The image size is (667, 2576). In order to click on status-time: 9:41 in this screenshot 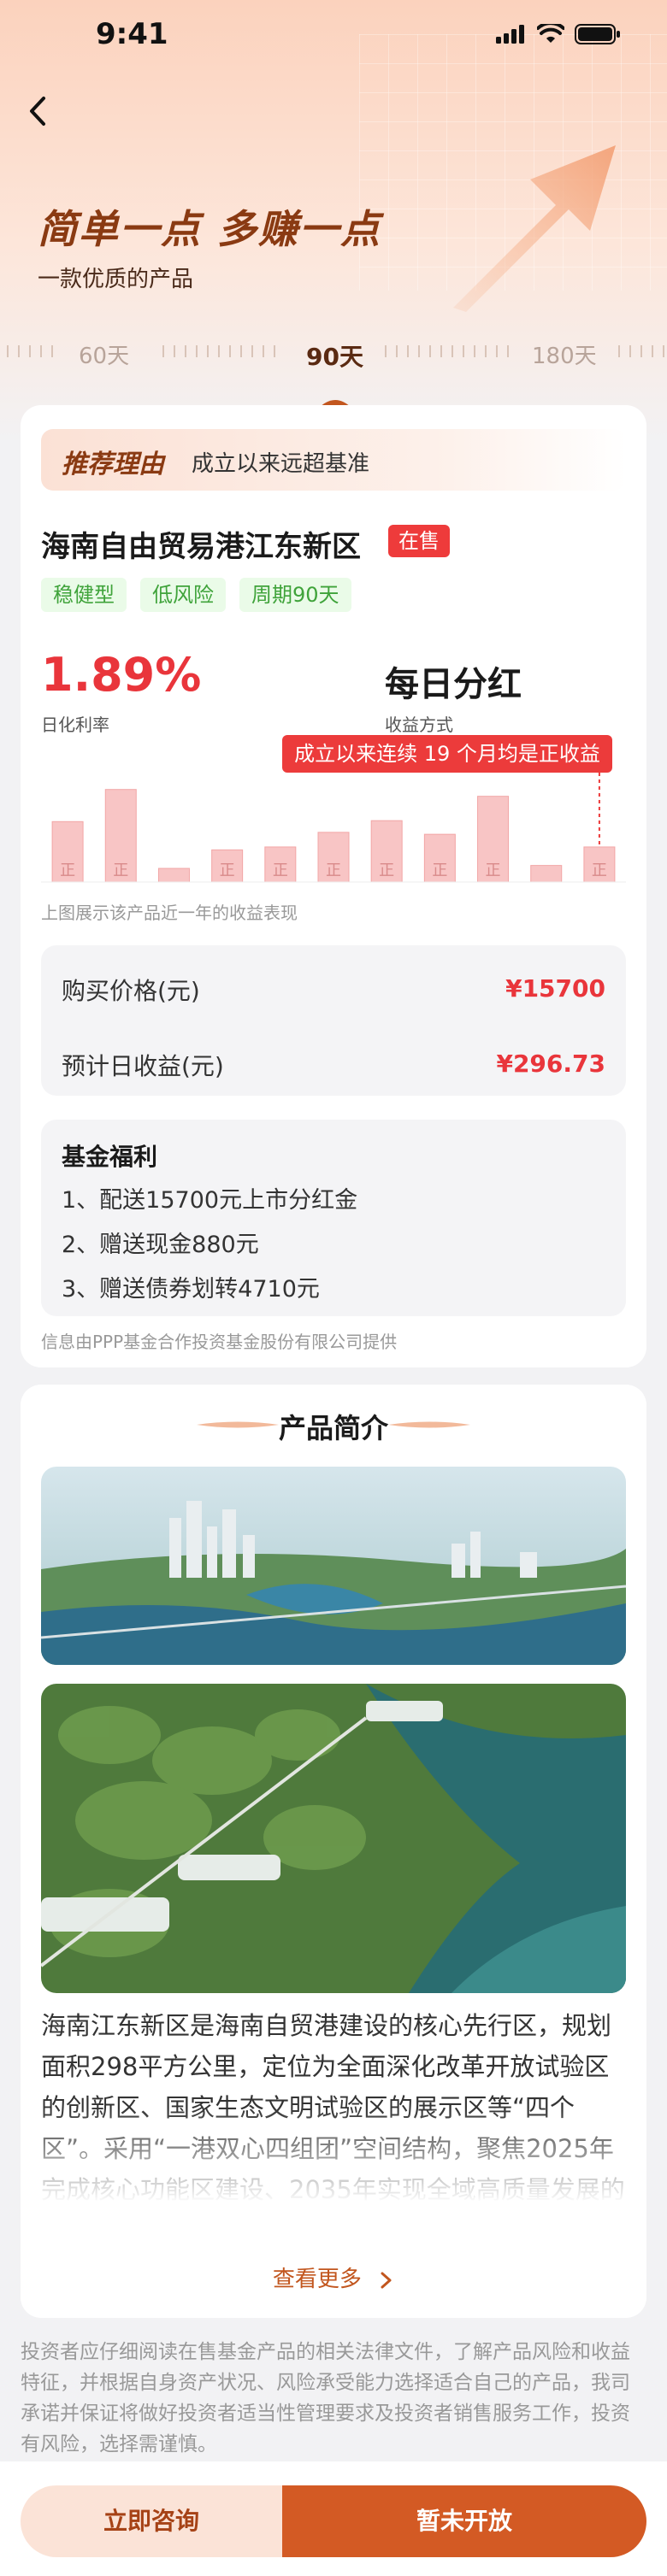, I will do `click(132, 34)`.